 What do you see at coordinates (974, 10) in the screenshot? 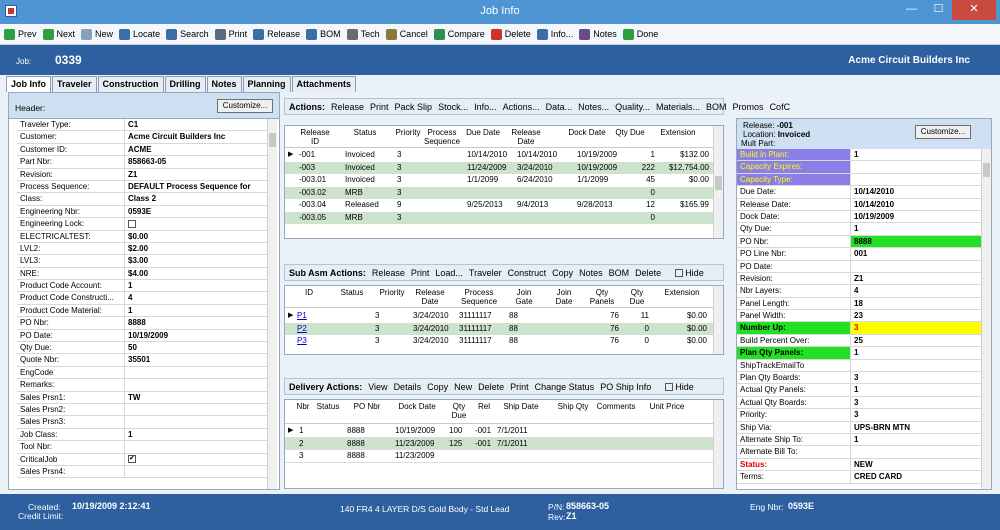
I see `close-button: ✕` at bounding box center [974, 10].